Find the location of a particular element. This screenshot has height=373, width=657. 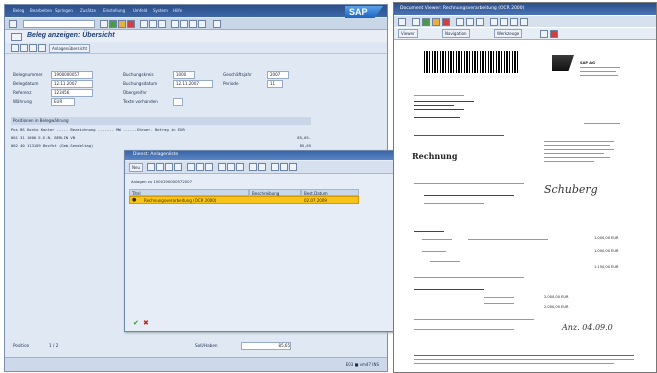

menu-item-system: System is located at coordinates (160, 10).